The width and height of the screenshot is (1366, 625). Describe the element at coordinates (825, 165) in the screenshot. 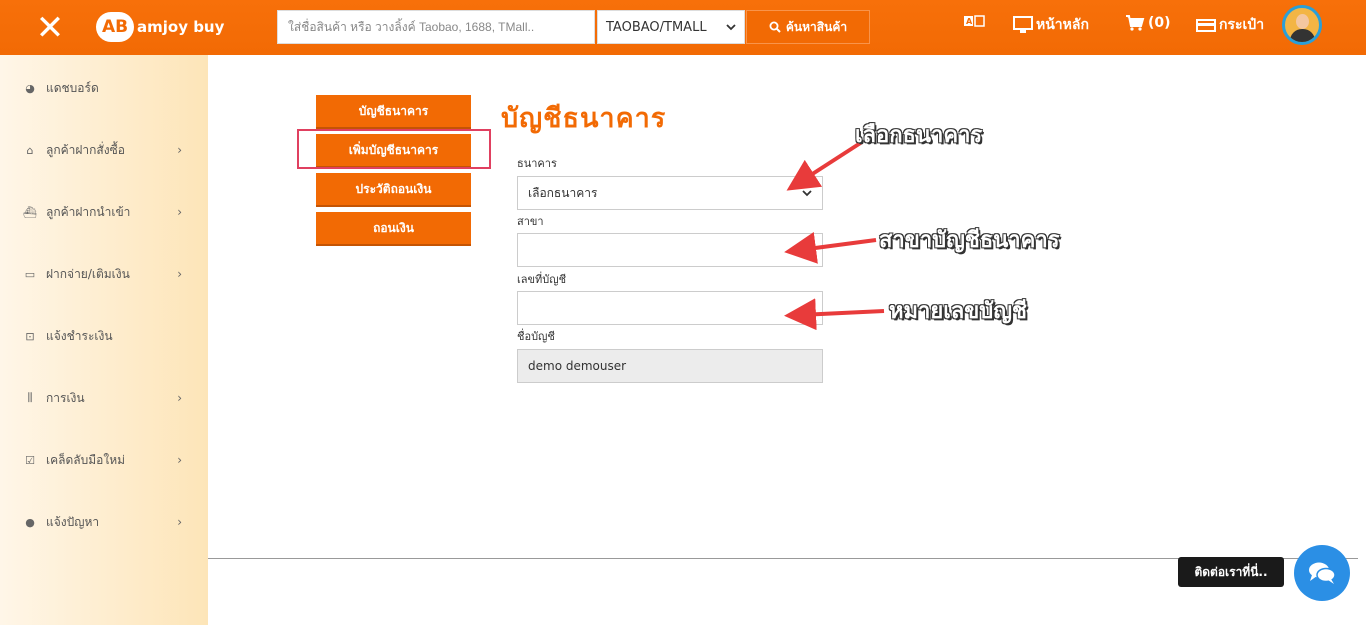

I see `arrow-select-bank` at that location.